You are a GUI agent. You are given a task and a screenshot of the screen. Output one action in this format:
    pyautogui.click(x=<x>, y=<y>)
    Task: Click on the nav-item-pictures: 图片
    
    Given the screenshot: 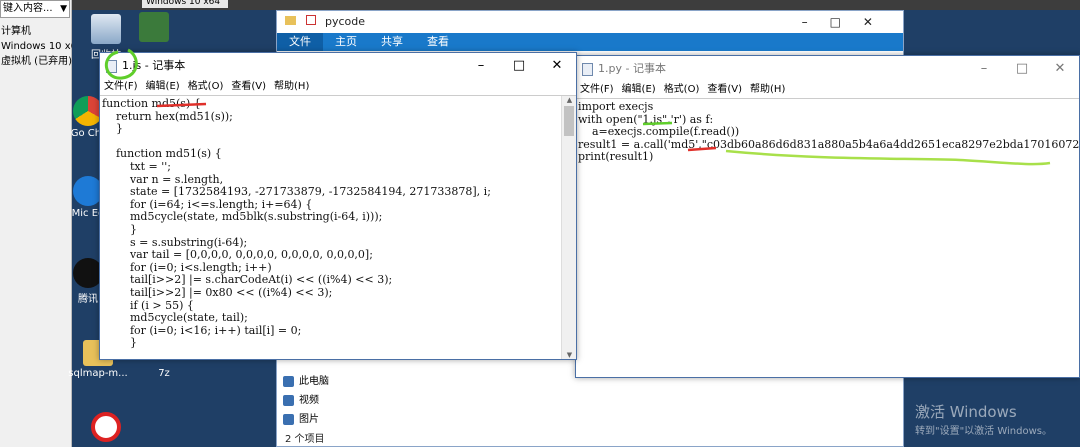 What is the action you would take?
    pyautogui.click(x=340, y=419)
    